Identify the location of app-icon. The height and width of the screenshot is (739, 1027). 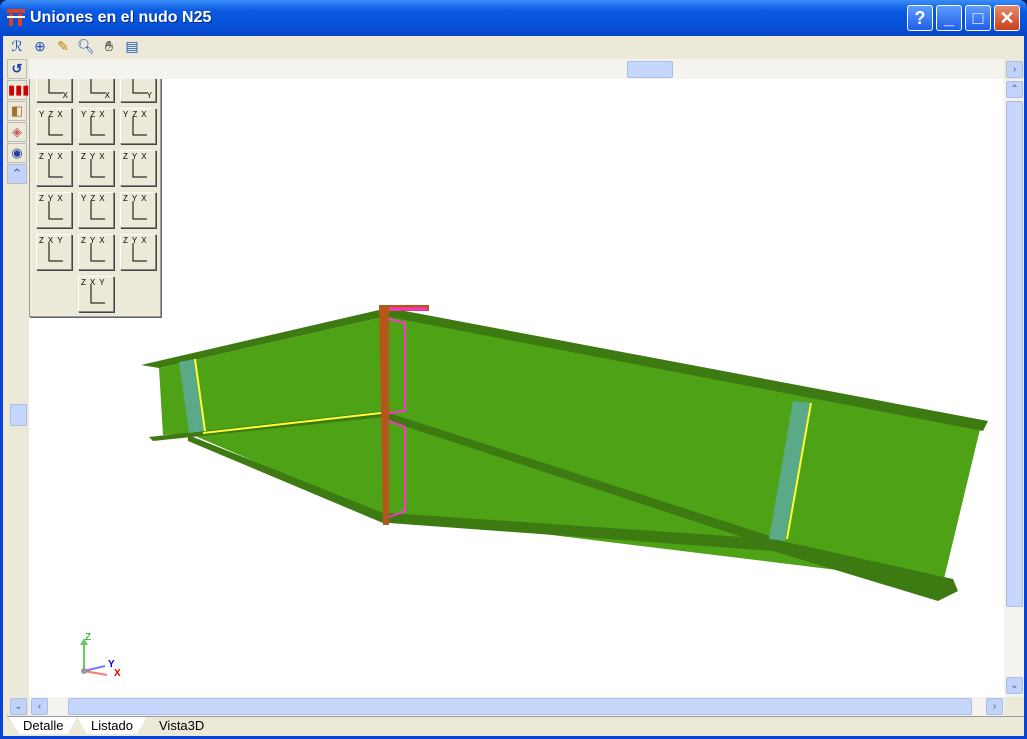
(16, 17).